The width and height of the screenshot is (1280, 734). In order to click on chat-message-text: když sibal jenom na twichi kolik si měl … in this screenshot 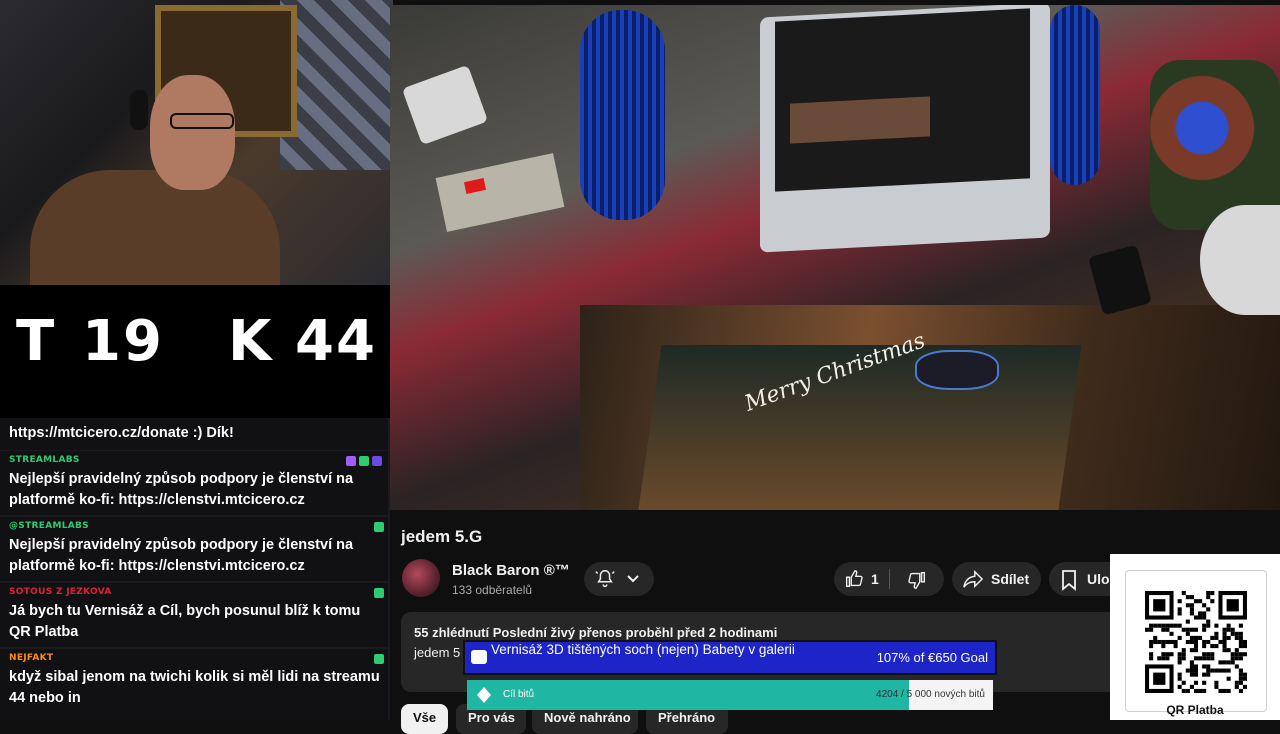, I will do `click(194, 687)`.